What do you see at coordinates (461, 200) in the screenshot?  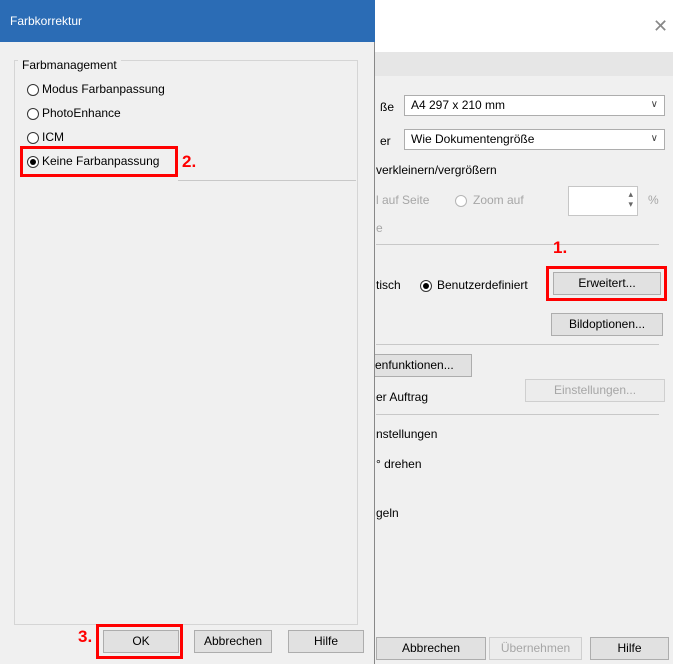 I see `zoom-radio` at bounding box center [461, 200].